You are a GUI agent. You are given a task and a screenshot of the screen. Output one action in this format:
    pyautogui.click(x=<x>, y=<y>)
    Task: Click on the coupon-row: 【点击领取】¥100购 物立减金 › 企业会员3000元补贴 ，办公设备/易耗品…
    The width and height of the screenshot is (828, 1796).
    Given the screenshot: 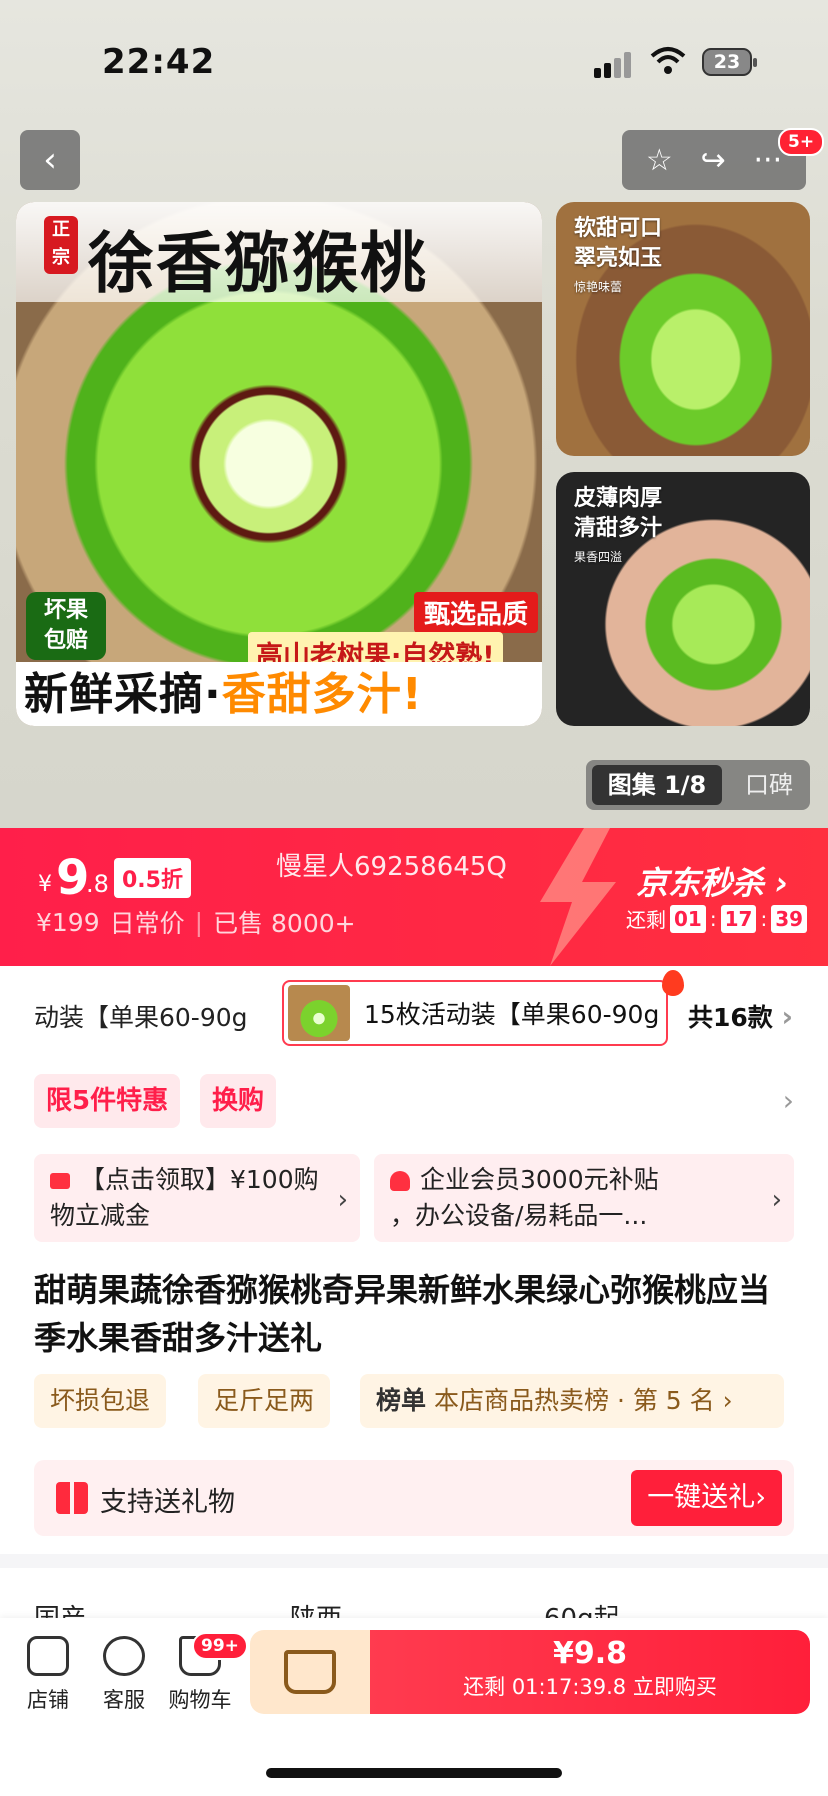 What is the action you would take?
    pyautogui.click(x=414, y=1198)
    